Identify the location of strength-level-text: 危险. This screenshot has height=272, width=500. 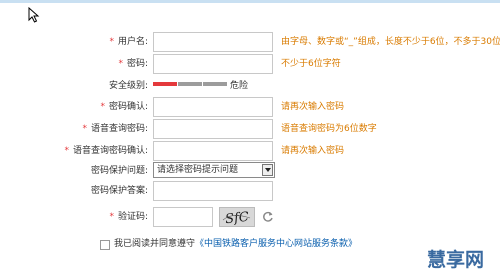
(239, 86).